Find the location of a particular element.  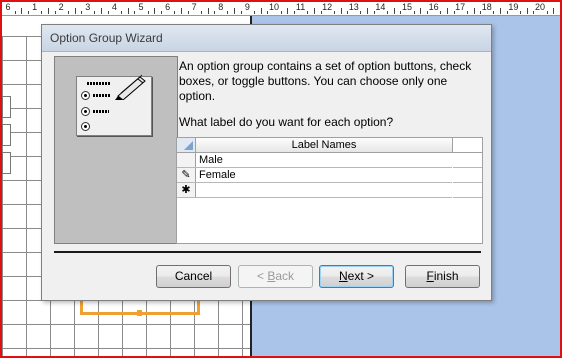

ruler-number: 19 is located at coordinates (513, 7).